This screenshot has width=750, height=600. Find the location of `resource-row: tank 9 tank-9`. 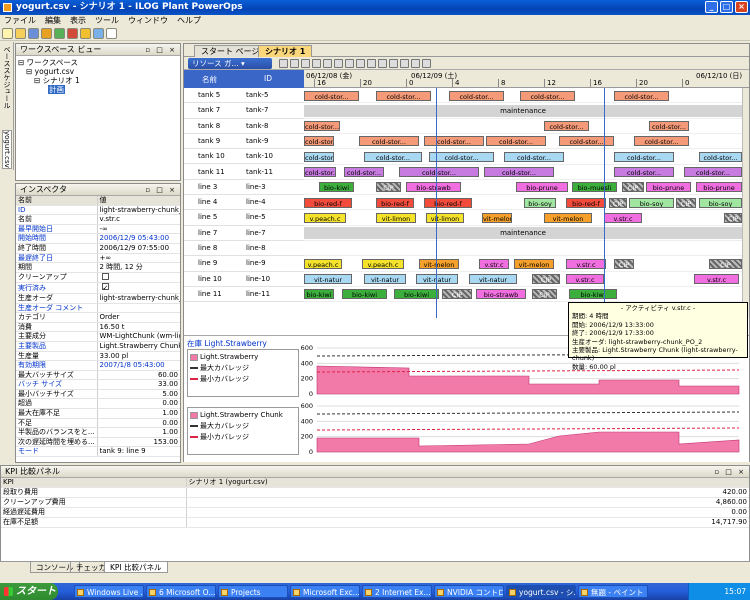

resource-row: tank 9 tank-9 is located at coordinates (244, 142).